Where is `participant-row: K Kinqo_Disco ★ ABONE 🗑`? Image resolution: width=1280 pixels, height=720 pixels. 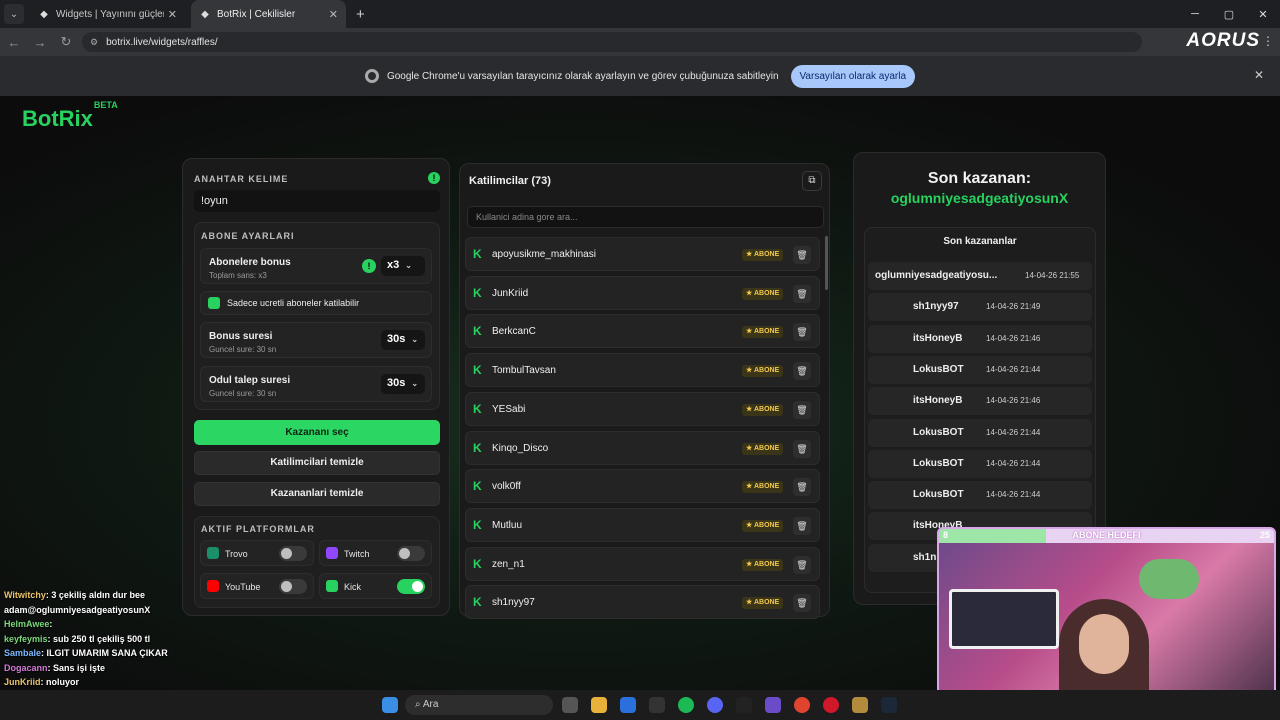
participant-row: K Kinqo_Disco ★ ABONE 🗑 is located at coordinates (642, 447).